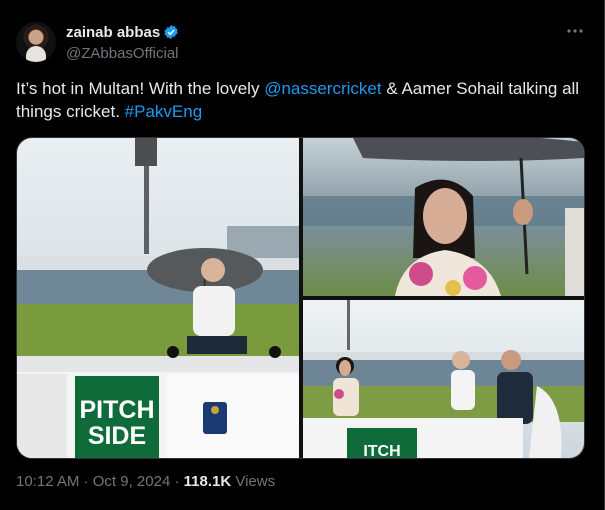 The height and width of the screenshot is (510, 605). Describe the element at coordinates (171, 32) in the screenshot. I see `verified-badge-icon` at that location.